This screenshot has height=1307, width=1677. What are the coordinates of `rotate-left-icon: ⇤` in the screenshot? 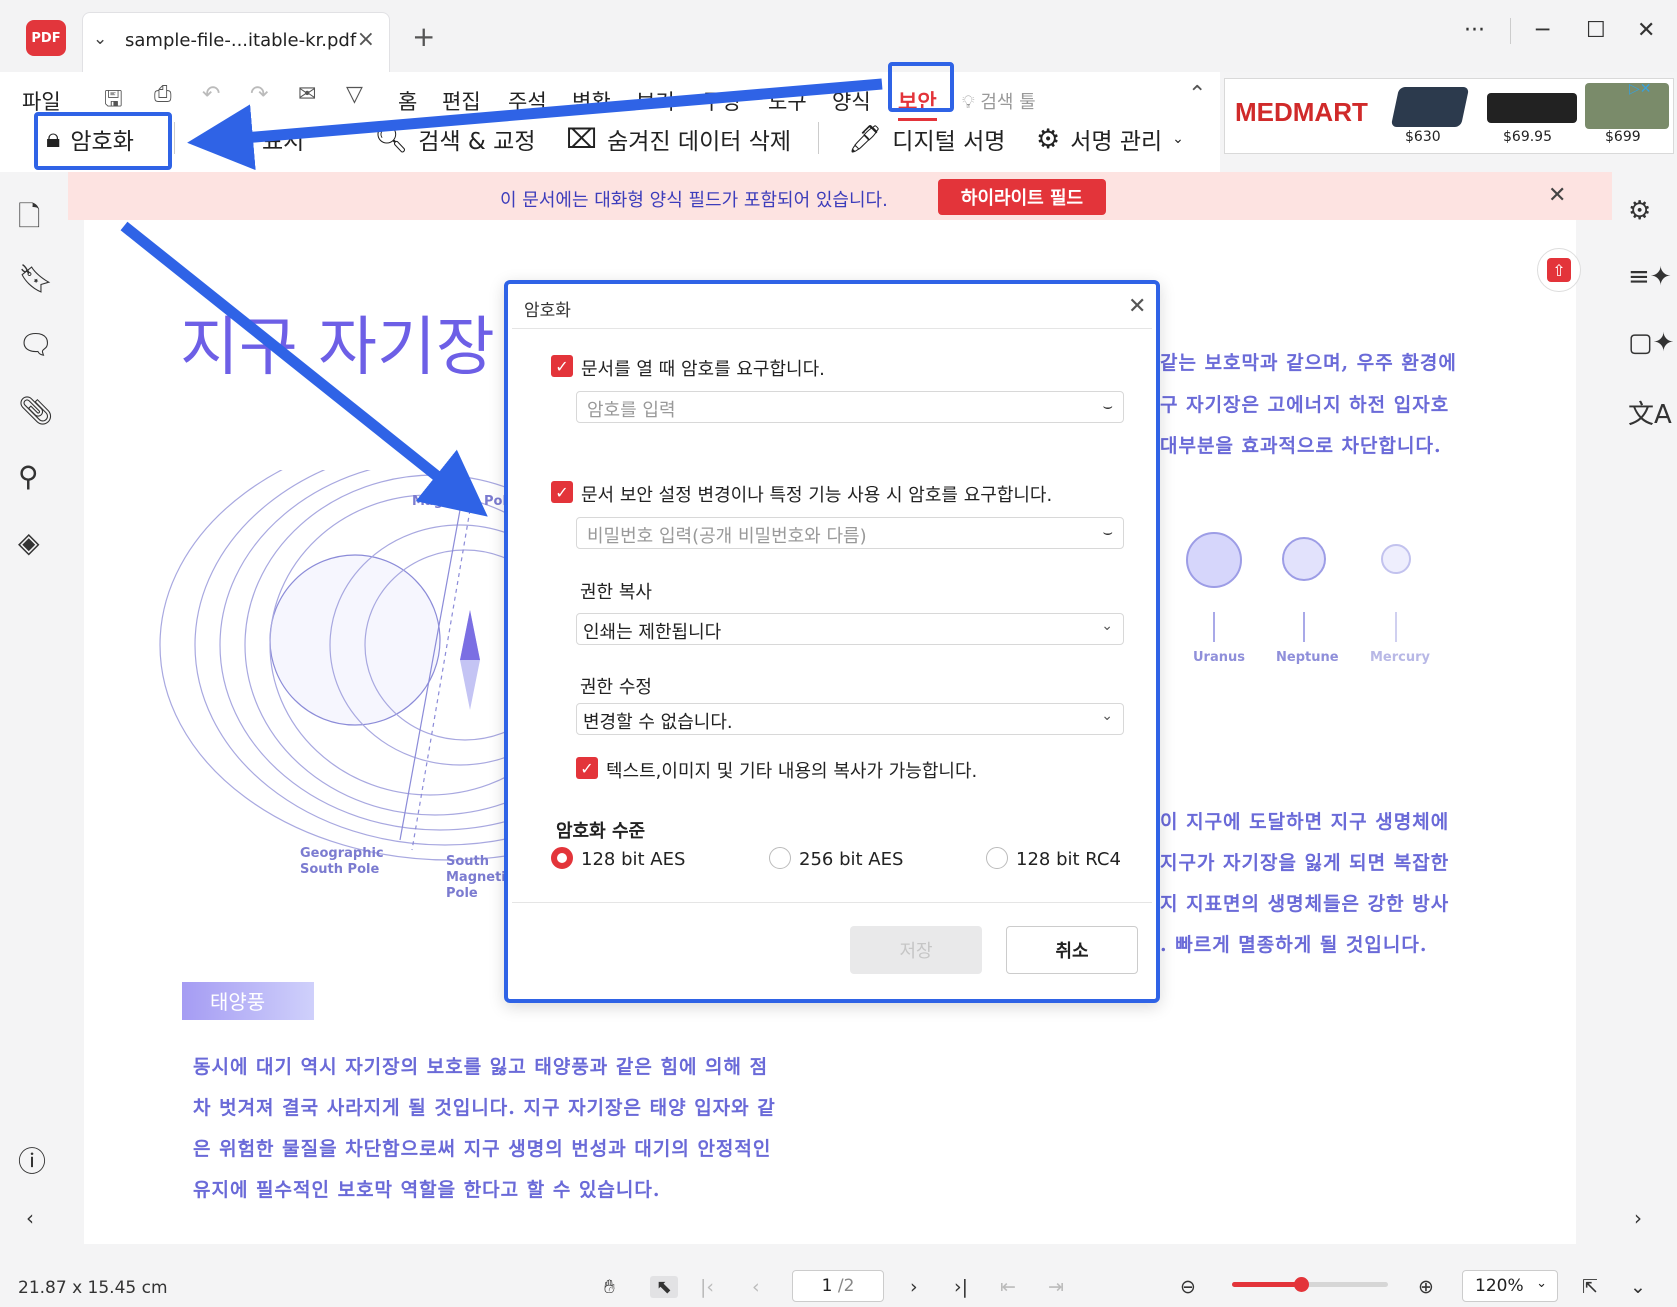 It's located at (1008, 1287).